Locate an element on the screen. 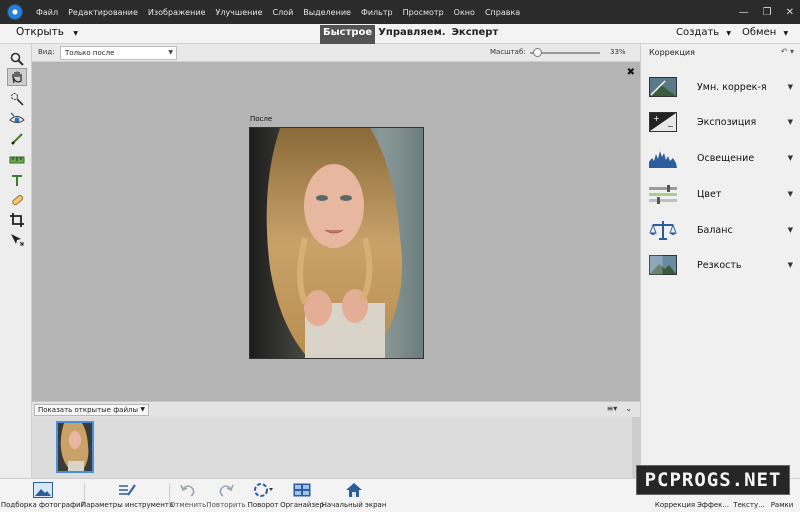  rotate-label: Поворот is located at coordinates (263, 505).